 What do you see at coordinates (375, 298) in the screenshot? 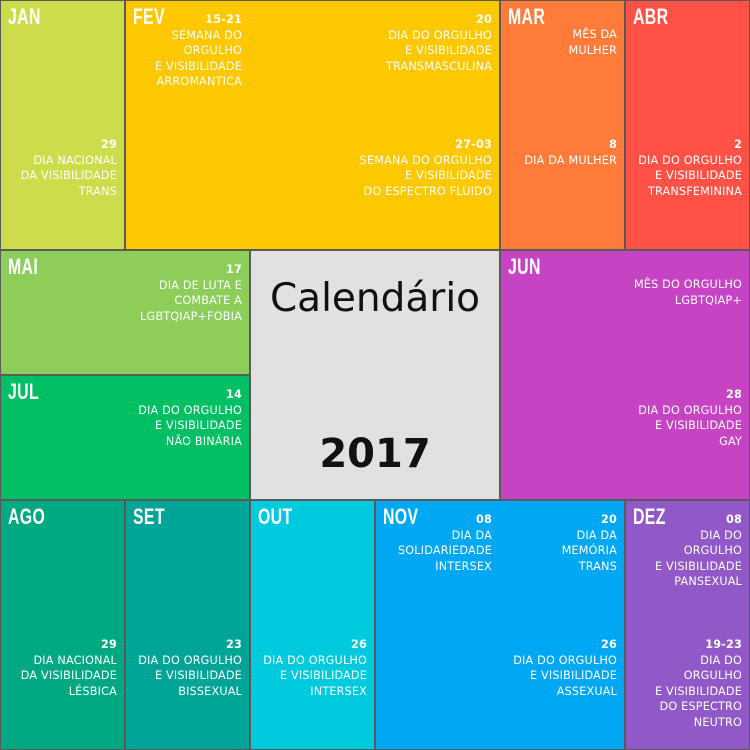
I see `calendar-title: Calendário` at bounding box center [375, 298].